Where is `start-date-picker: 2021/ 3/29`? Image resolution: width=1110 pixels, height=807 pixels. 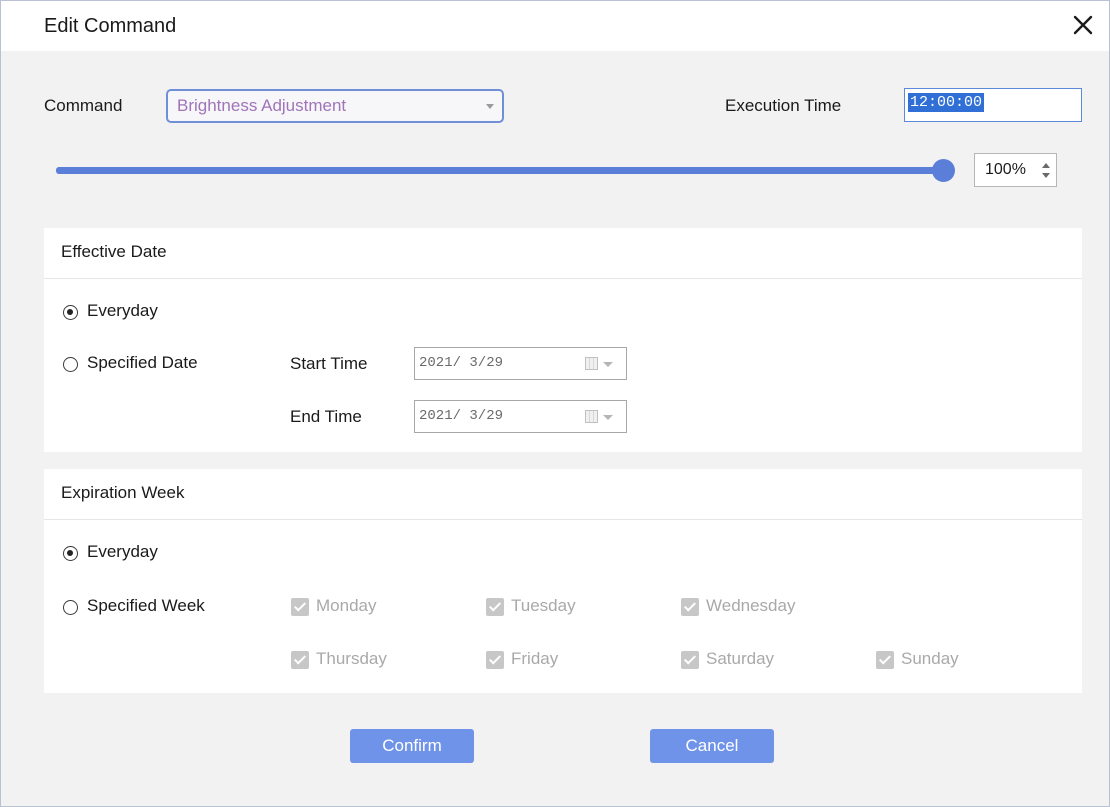
start-date-picker: 2021/ 3/29 is located at coordinates (520, 363).